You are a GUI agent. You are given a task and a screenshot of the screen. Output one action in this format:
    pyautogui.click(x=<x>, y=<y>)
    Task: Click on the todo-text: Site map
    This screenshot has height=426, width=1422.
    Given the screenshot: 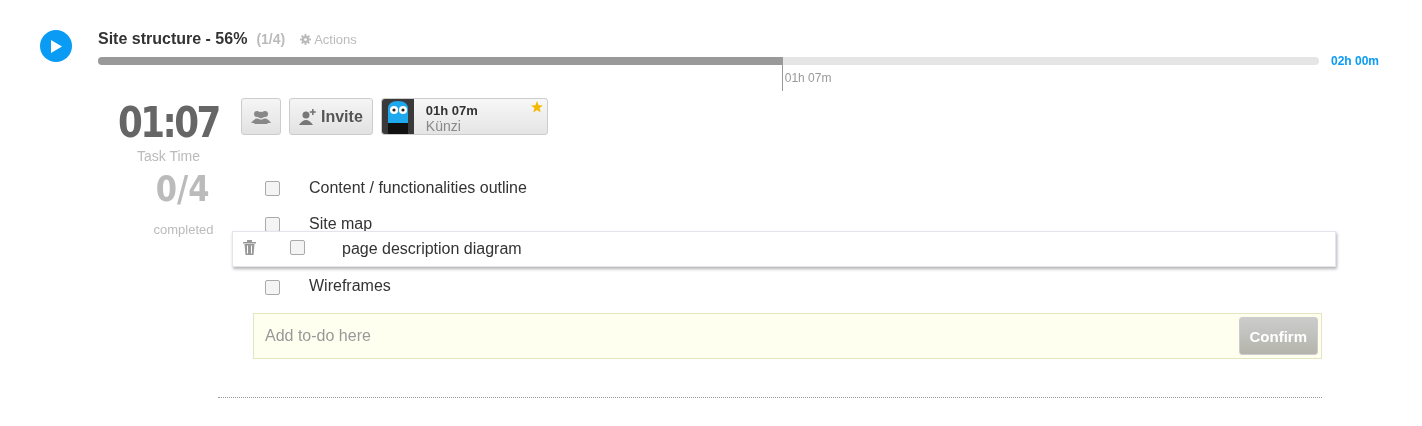 What is the action you would take?
    pyautogui.click(x=341, y=224)
    